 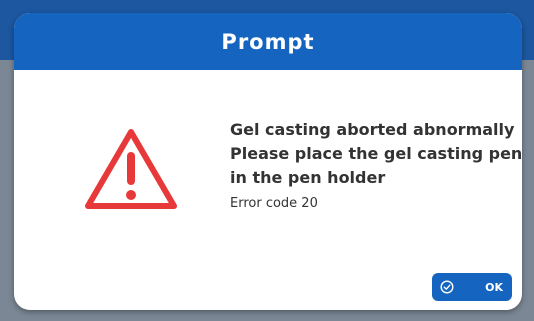 I want to click on check-circle-icon, so click(x=447, y=287).